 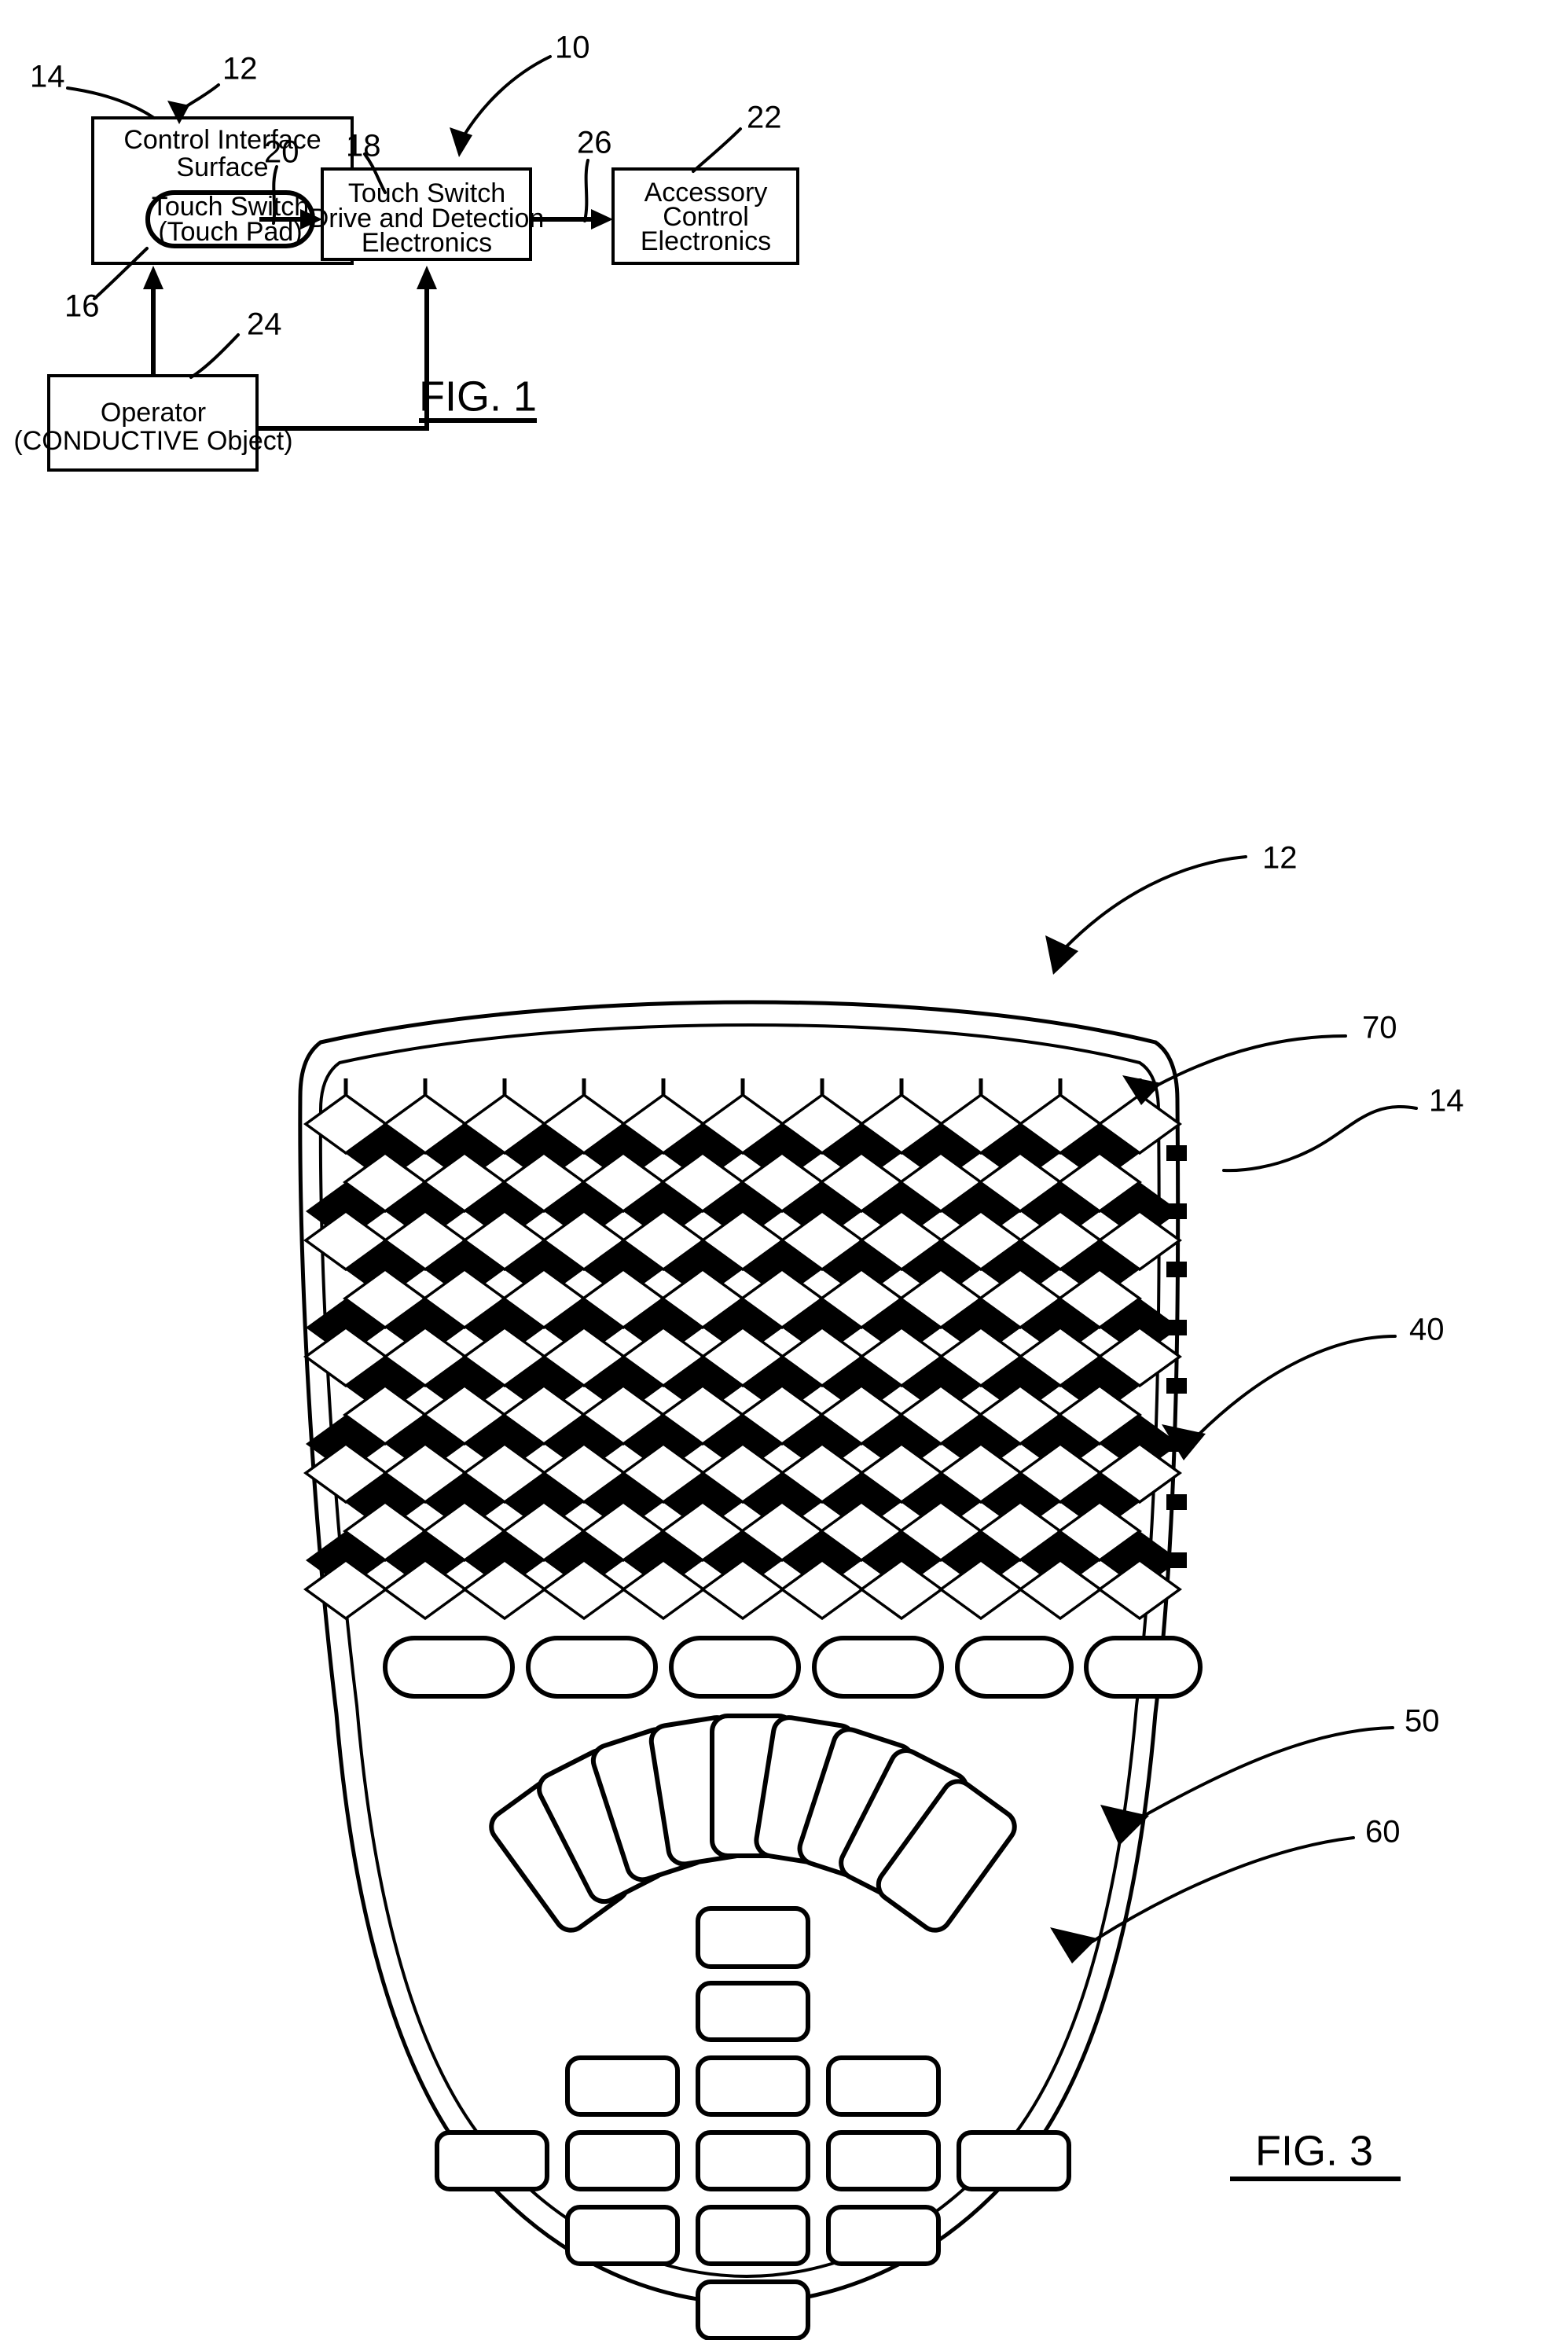 I want to click on ref-number-10: 10, so click(x=572, y=48).